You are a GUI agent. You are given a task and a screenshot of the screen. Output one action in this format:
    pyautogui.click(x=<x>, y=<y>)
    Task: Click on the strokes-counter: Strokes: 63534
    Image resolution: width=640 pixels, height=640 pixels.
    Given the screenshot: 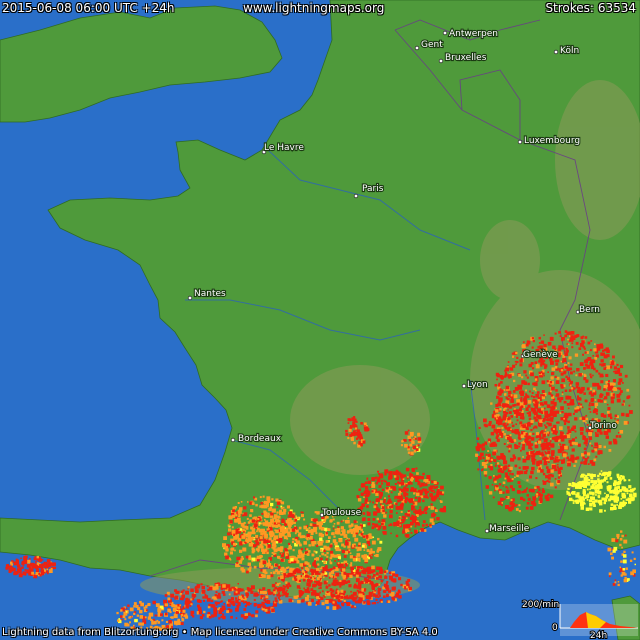 What is the action you would take?
    pyautogui.click(x=590, y=8)
    